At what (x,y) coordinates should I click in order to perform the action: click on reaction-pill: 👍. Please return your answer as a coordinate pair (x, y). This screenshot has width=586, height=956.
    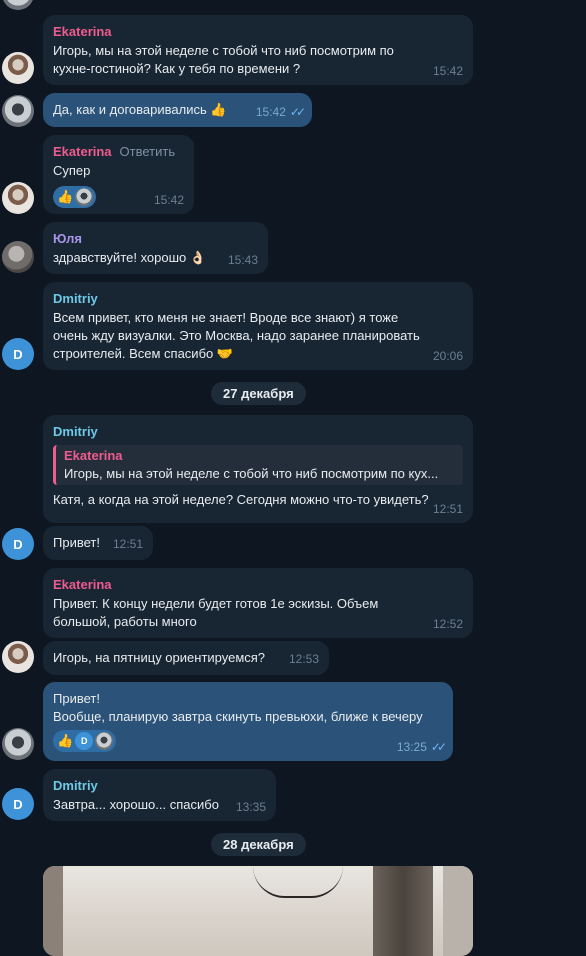
    Looking at the image, I should click on (75, 197).